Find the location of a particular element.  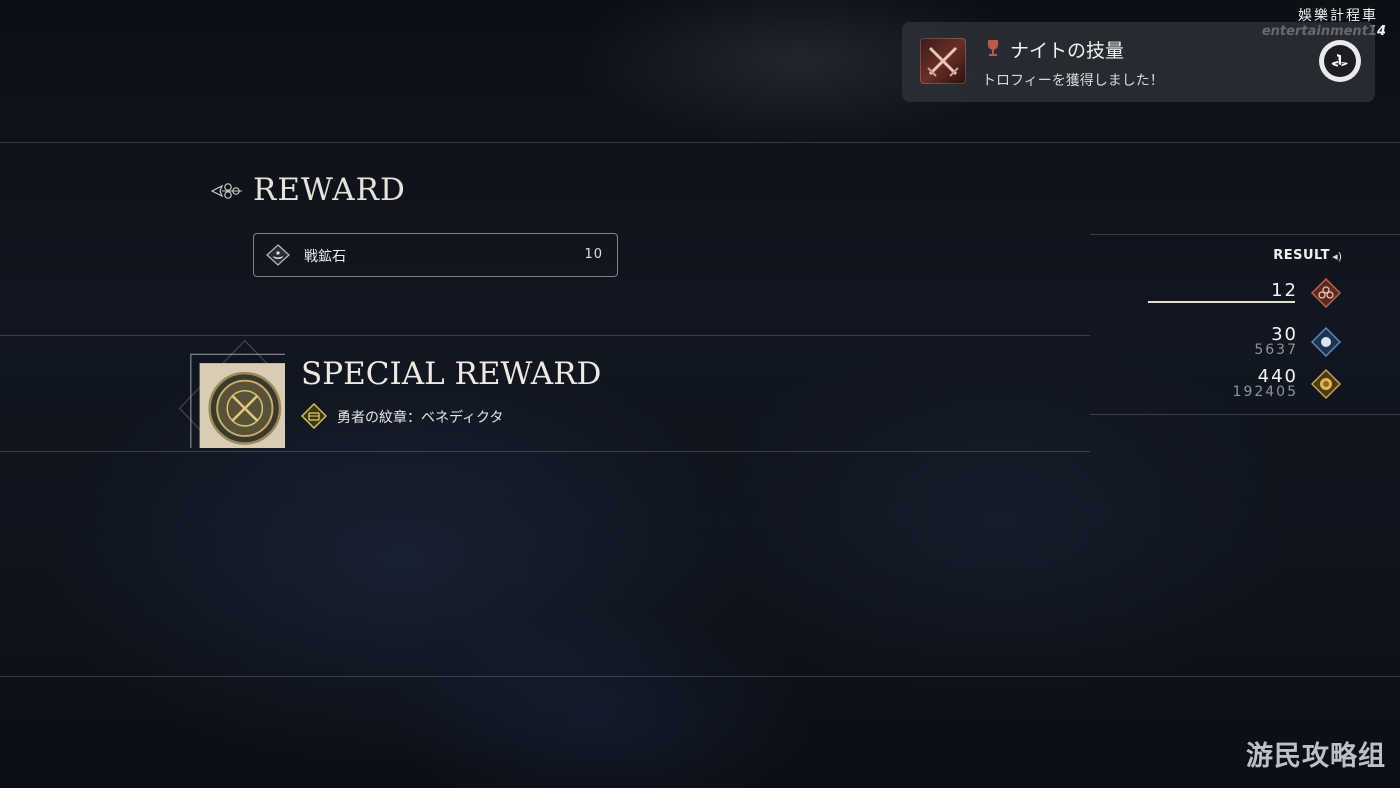

exp-icon is located at coordinates (1326, 342).